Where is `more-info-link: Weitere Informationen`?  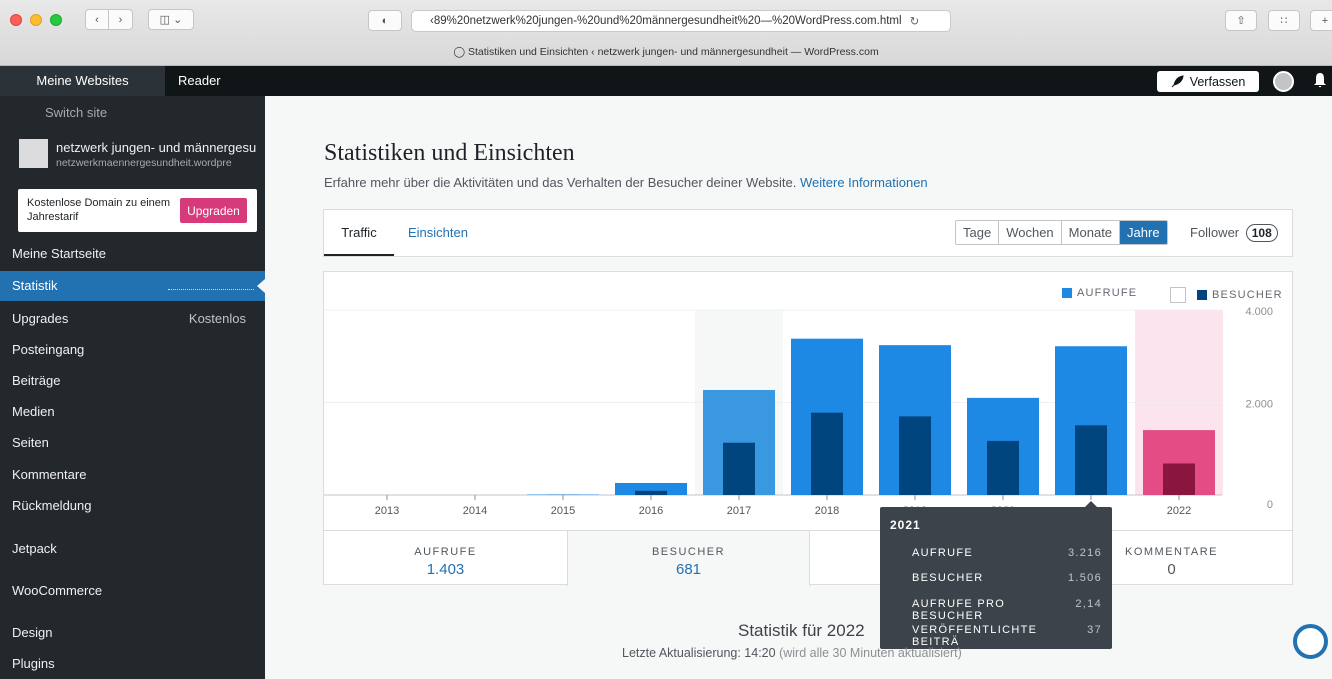 more-info-link: Weitere Informationen is located at coordinates (864, 182).